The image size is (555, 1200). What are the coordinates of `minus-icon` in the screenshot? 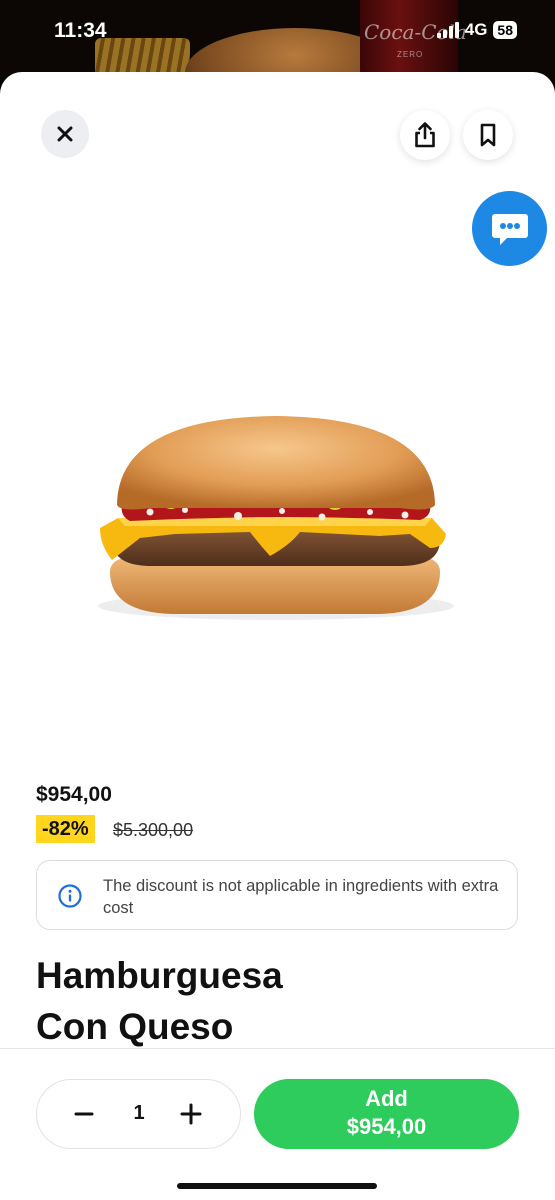 It's located at (84, 1114).